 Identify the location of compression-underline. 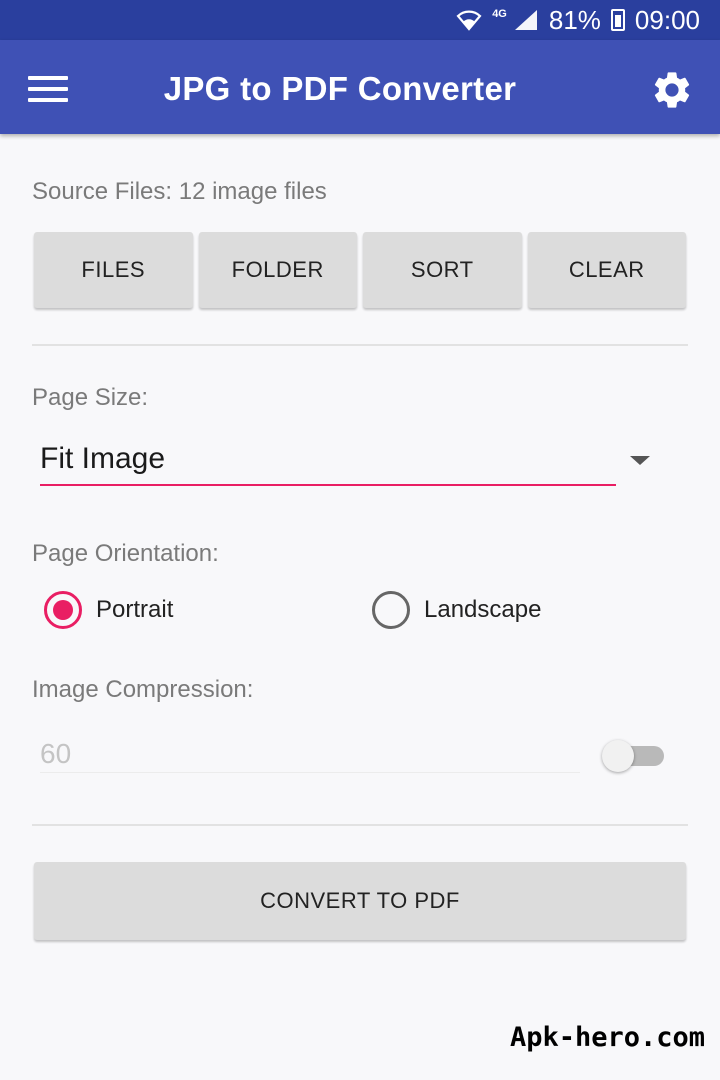
(310, 772).